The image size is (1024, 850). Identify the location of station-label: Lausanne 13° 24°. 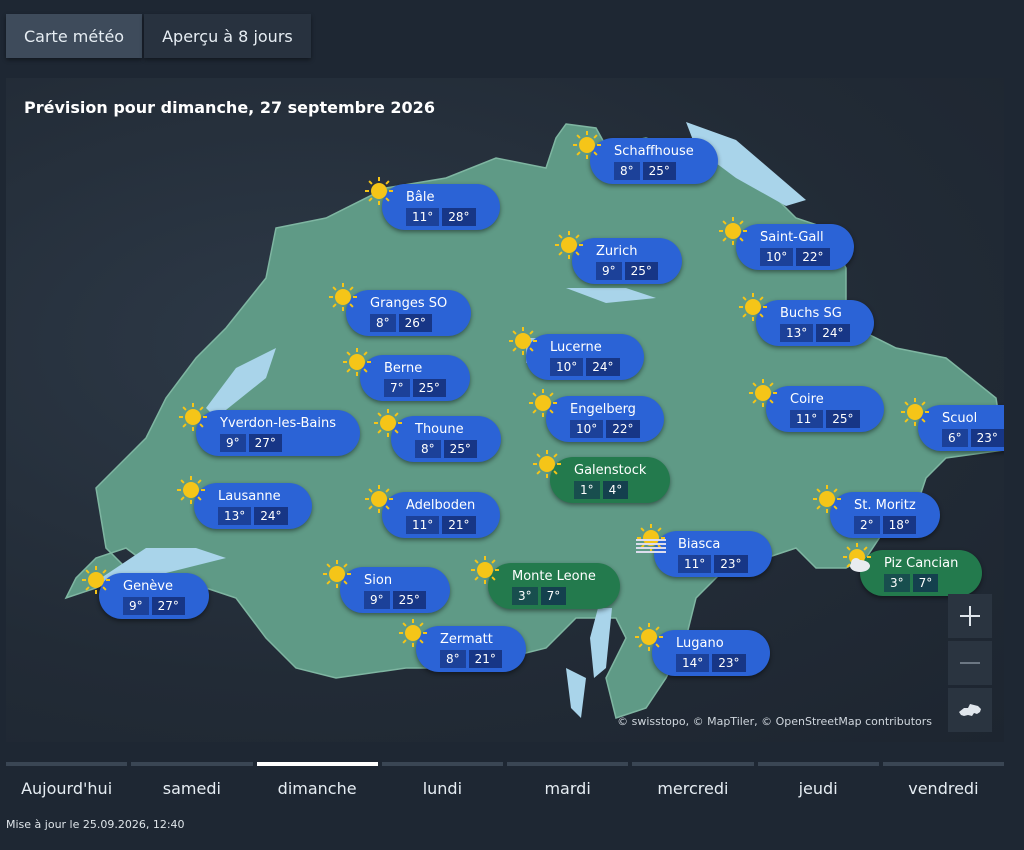
(253, 506).